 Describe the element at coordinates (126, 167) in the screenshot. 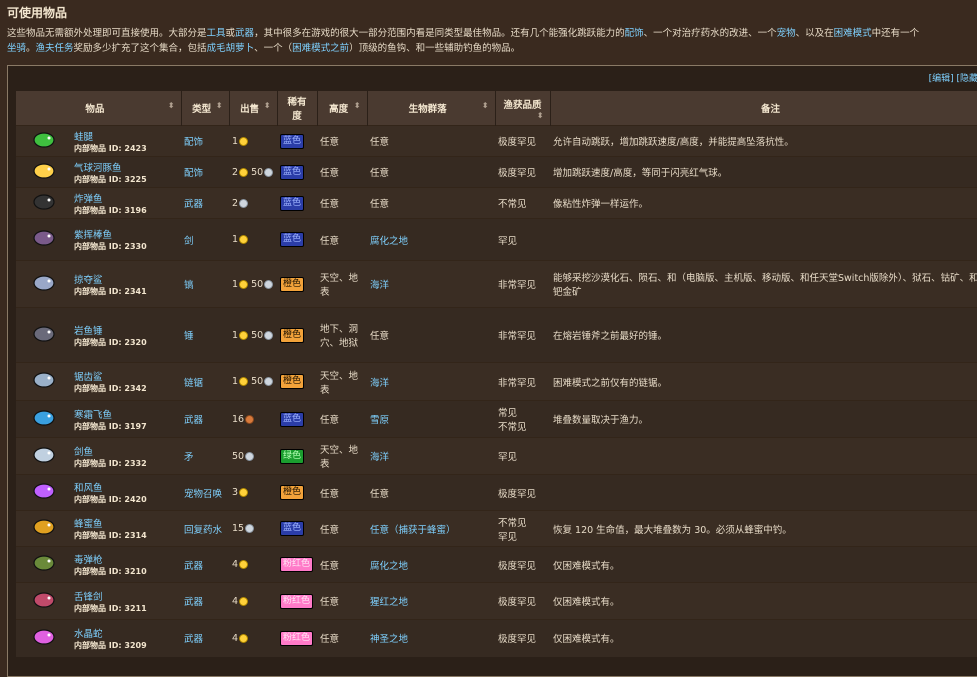

I see `item-name-link: 气球河豚鱼` at that location.